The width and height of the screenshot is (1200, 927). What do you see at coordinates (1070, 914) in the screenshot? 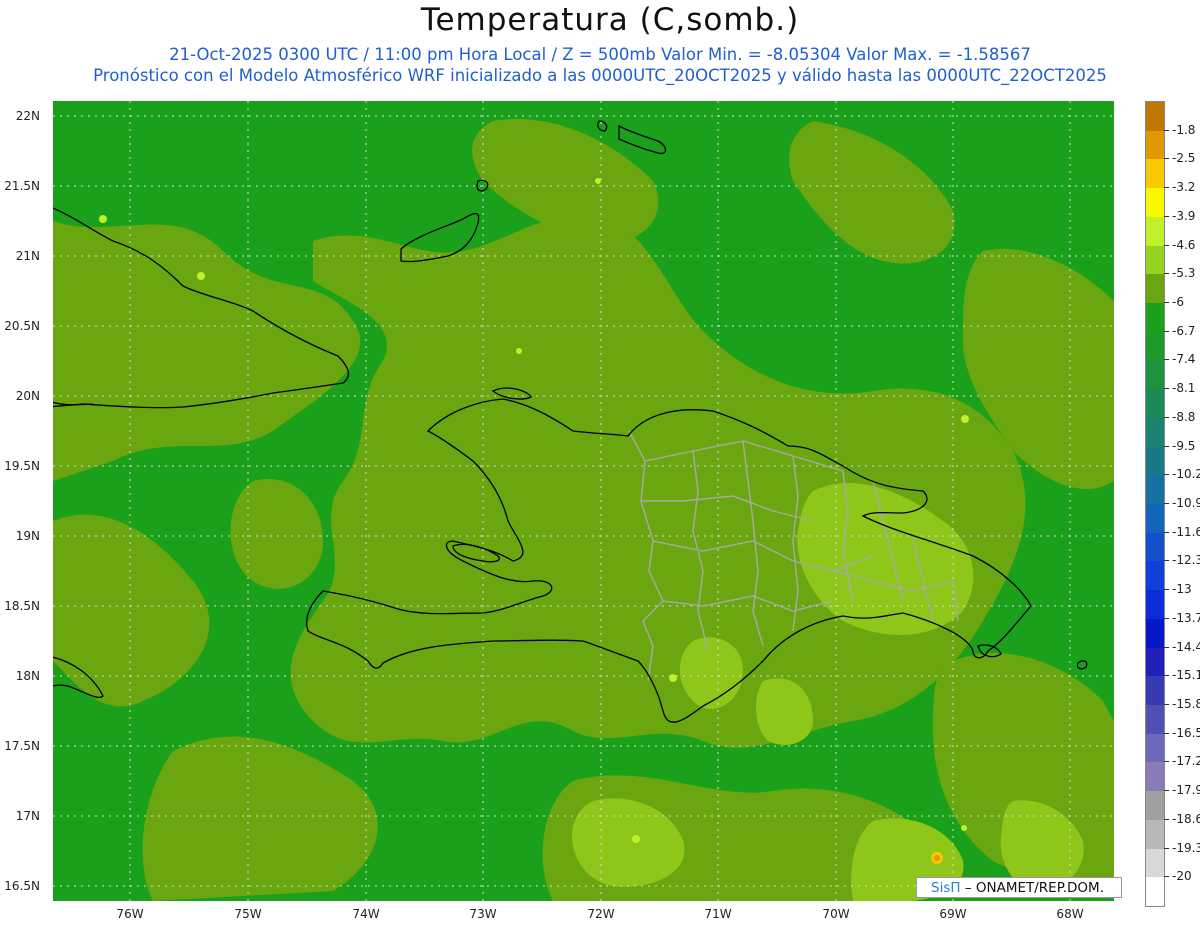
I see `lon-tick-label: 68W` at bounding box center [1070, 914].